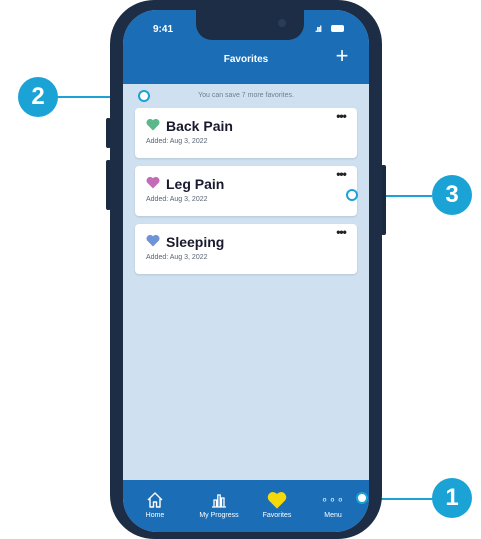 The width and height of the screenshot is (481, 539). Describe the element at coordinates (362, 498) in the screenshot. I see `callout-1-marker` at that location.